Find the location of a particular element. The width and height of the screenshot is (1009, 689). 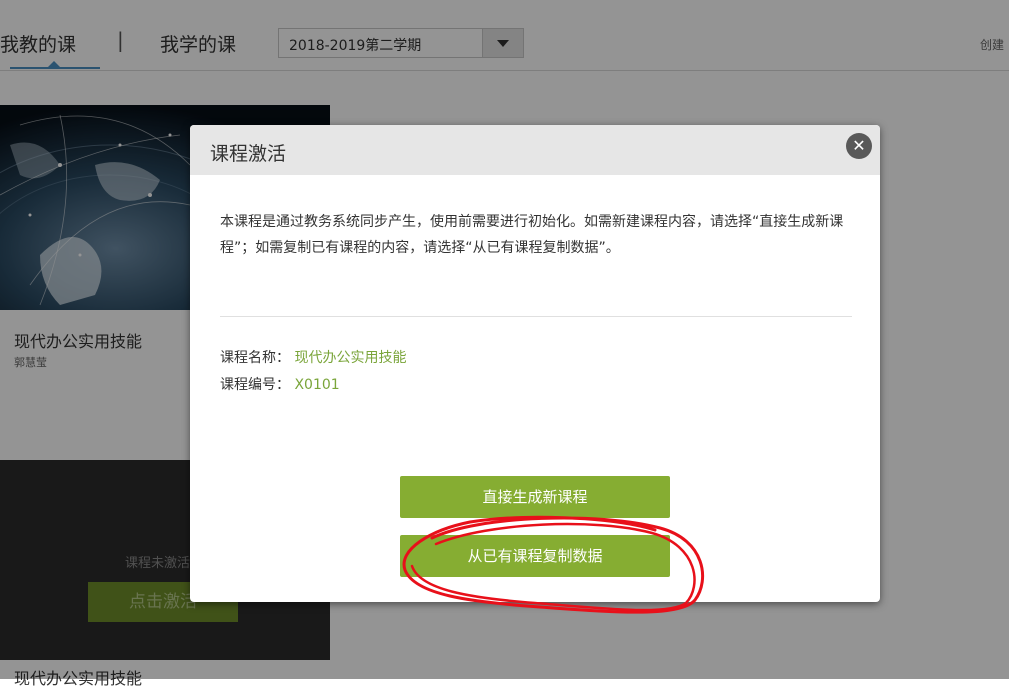

copy-from-existing-course-button: 从已有课程复制数据 is located at coordinates (535, 556).